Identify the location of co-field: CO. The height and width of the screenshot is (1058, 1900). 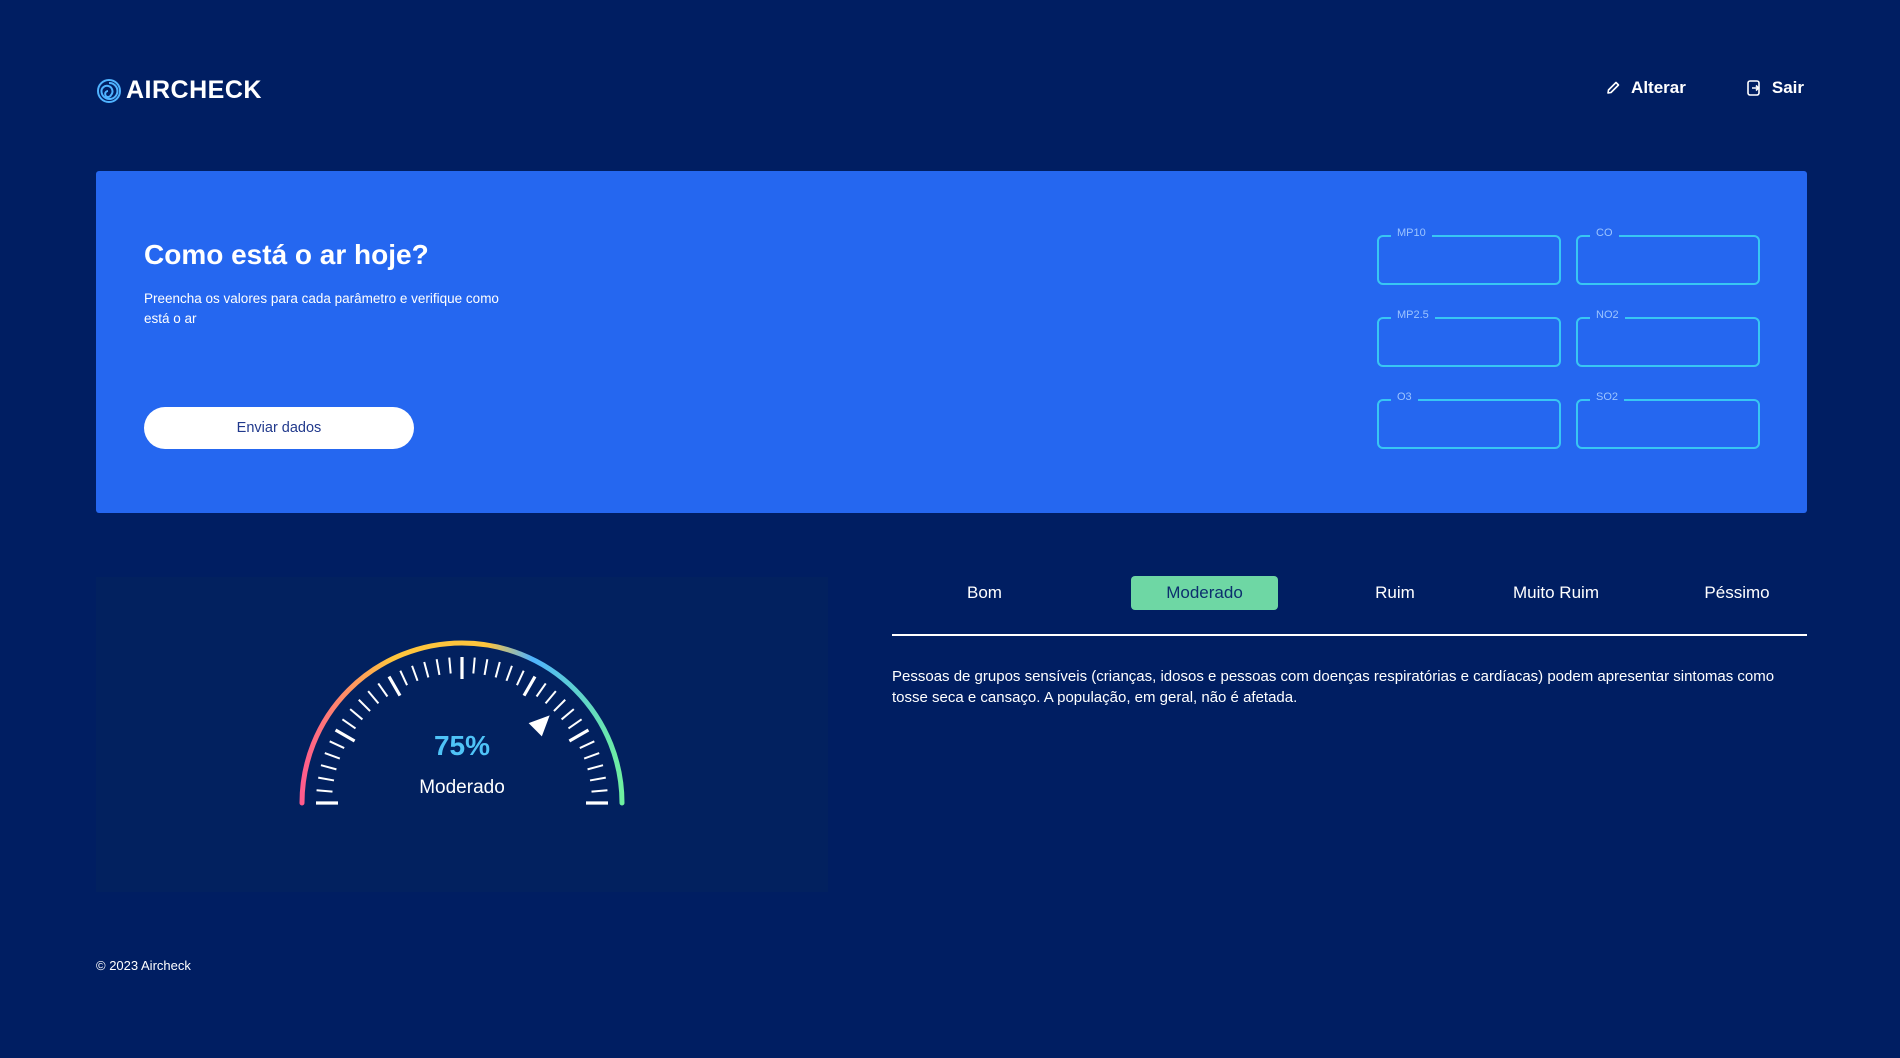
(1668, 256).